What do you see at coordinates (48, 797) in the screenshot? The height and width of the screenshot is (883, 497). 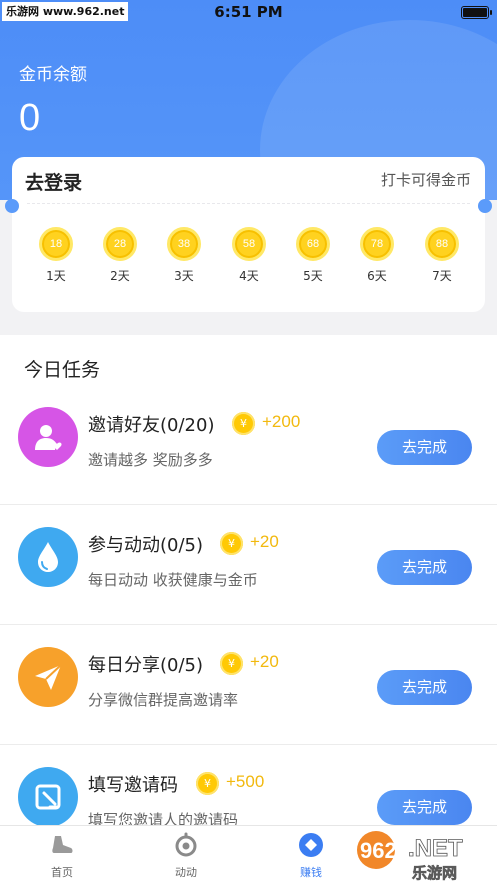 I see `edit-code-icon` at bounding box center [48, 797].